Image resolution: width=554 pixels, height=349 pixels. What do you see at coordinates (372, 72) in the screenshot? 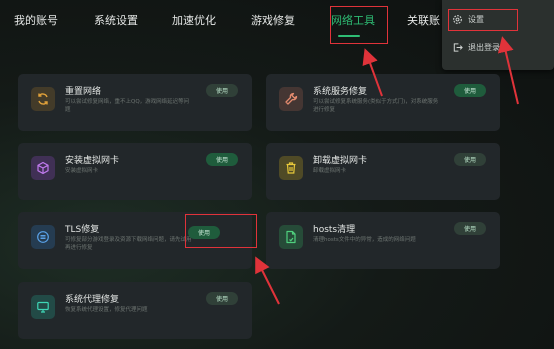
I see `arrow-to-network-tools` at bounding box center [372, 72].